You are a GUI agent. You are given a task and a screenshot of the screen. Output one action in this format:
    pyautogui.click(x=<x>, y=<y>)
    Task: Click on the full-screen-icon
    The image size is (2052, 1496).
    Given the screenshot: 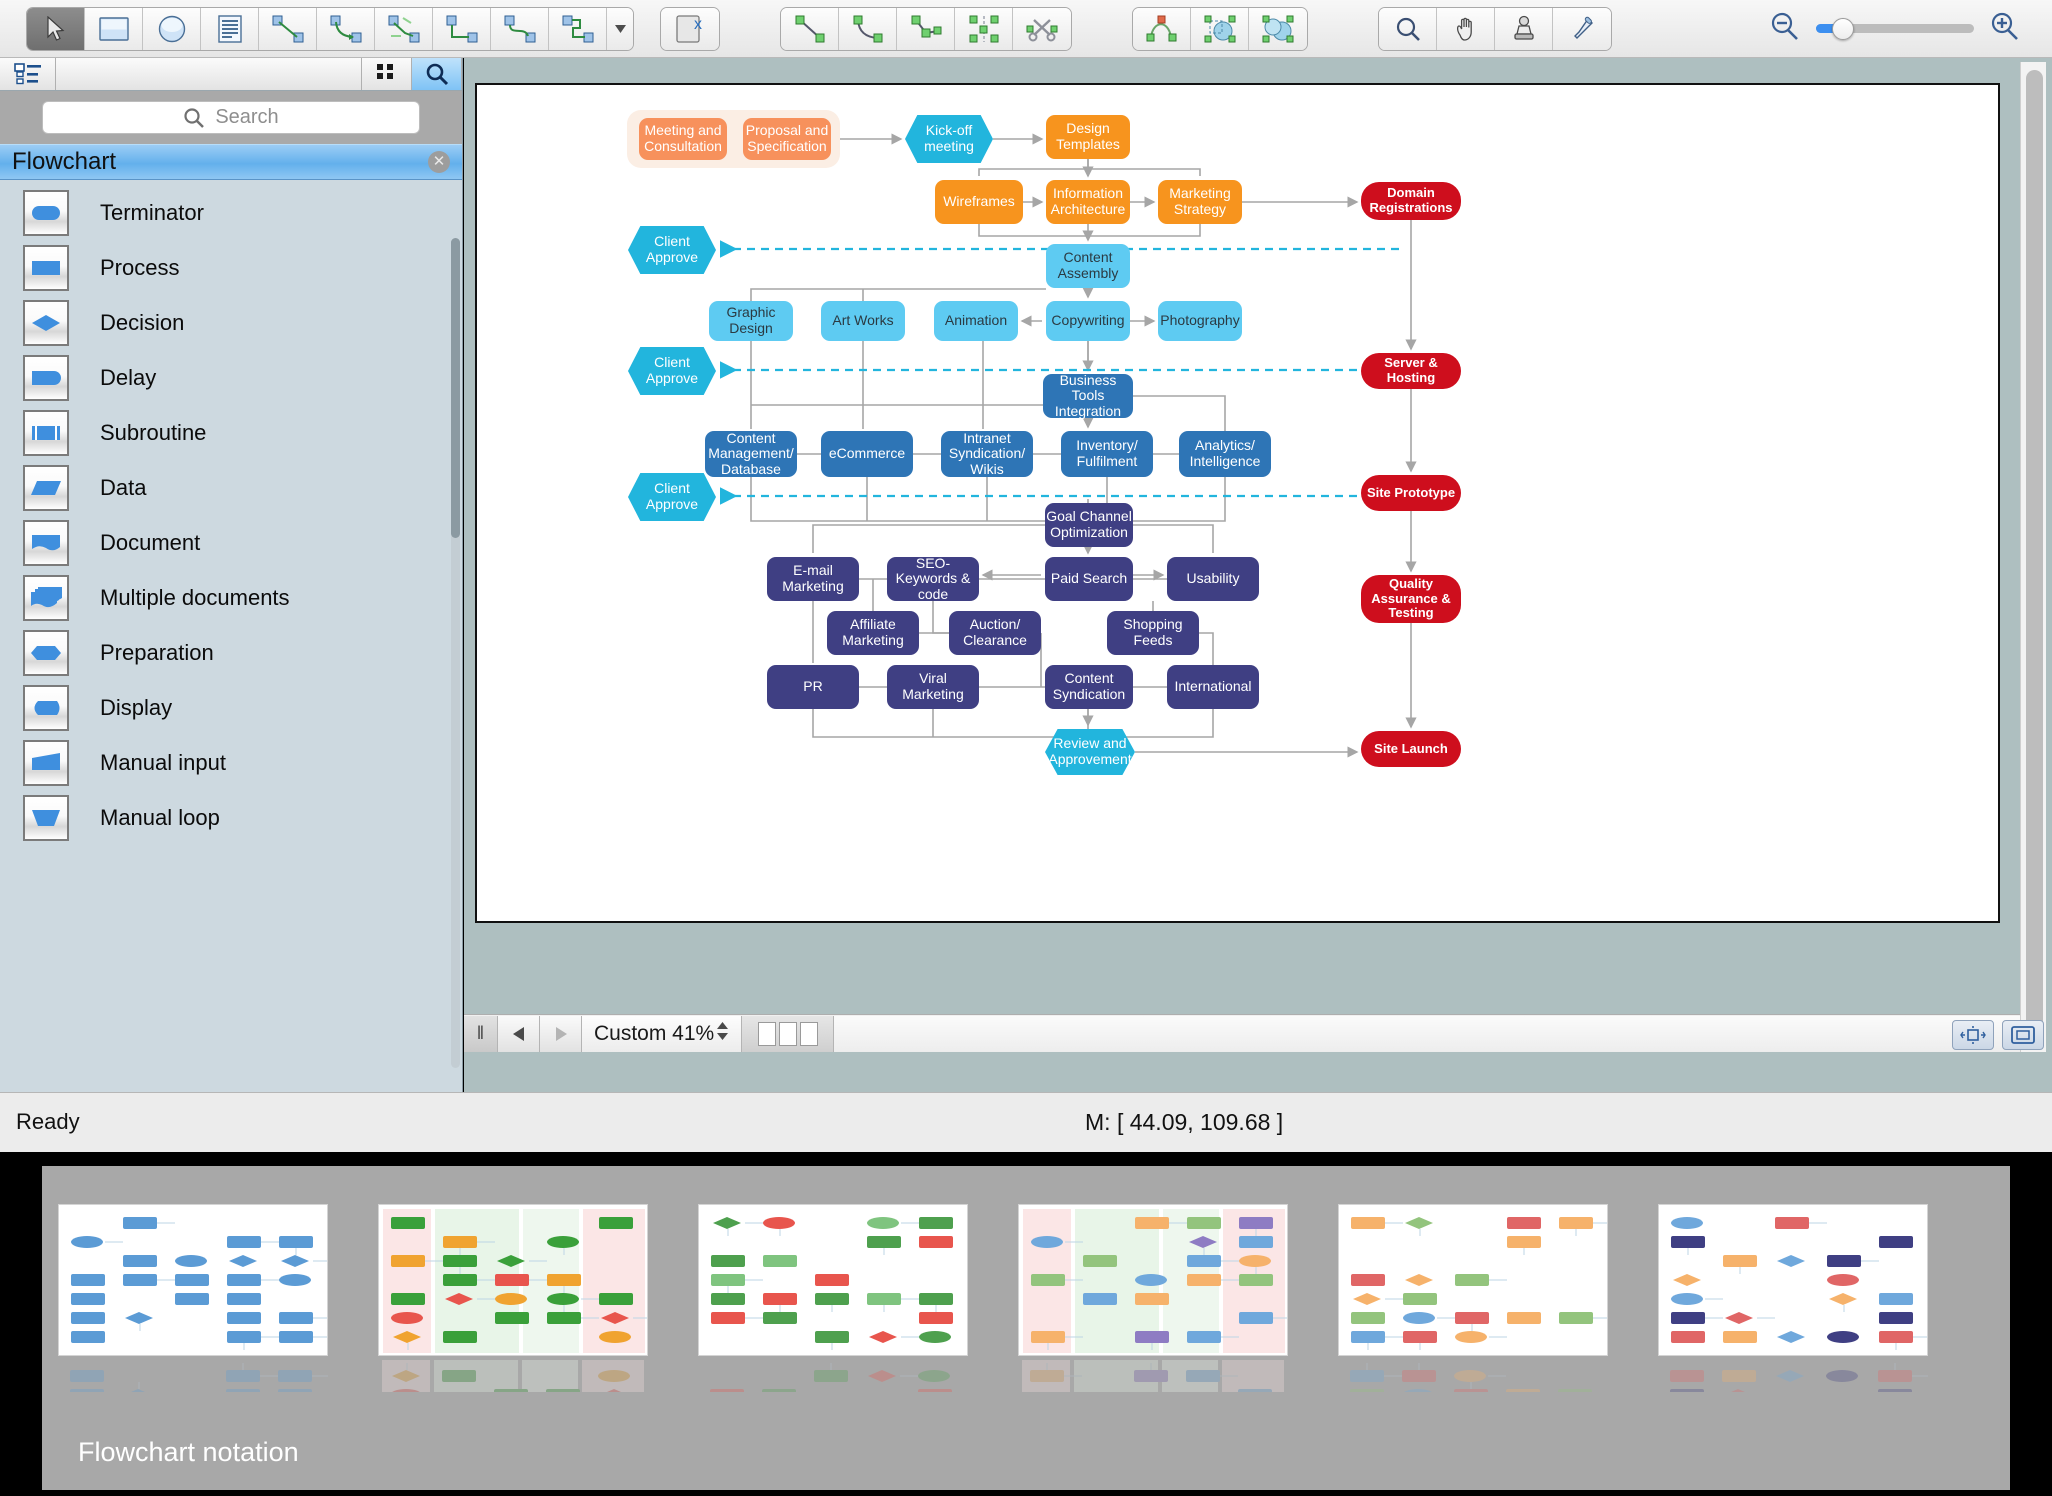 What is the action you would take?
    pyautogui.click(x=2023, y=1035)
    